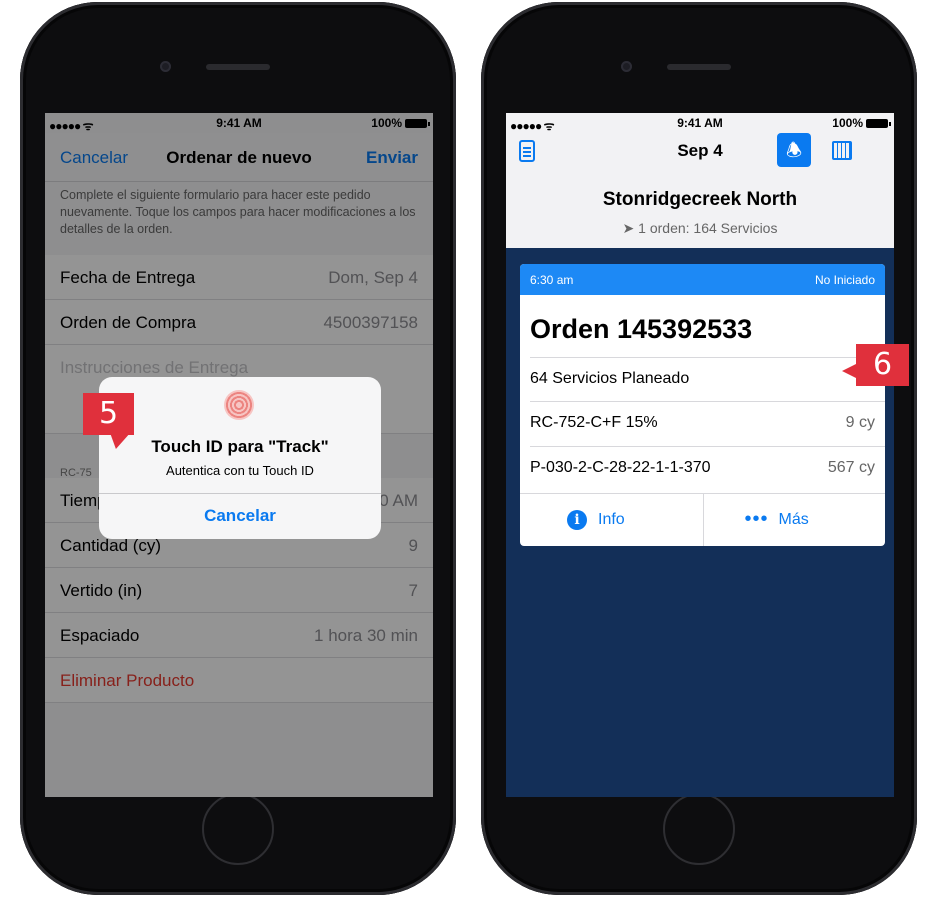 The image size is (937, 897). I want to click on product-qty: 9 cy, so click(860, 422).